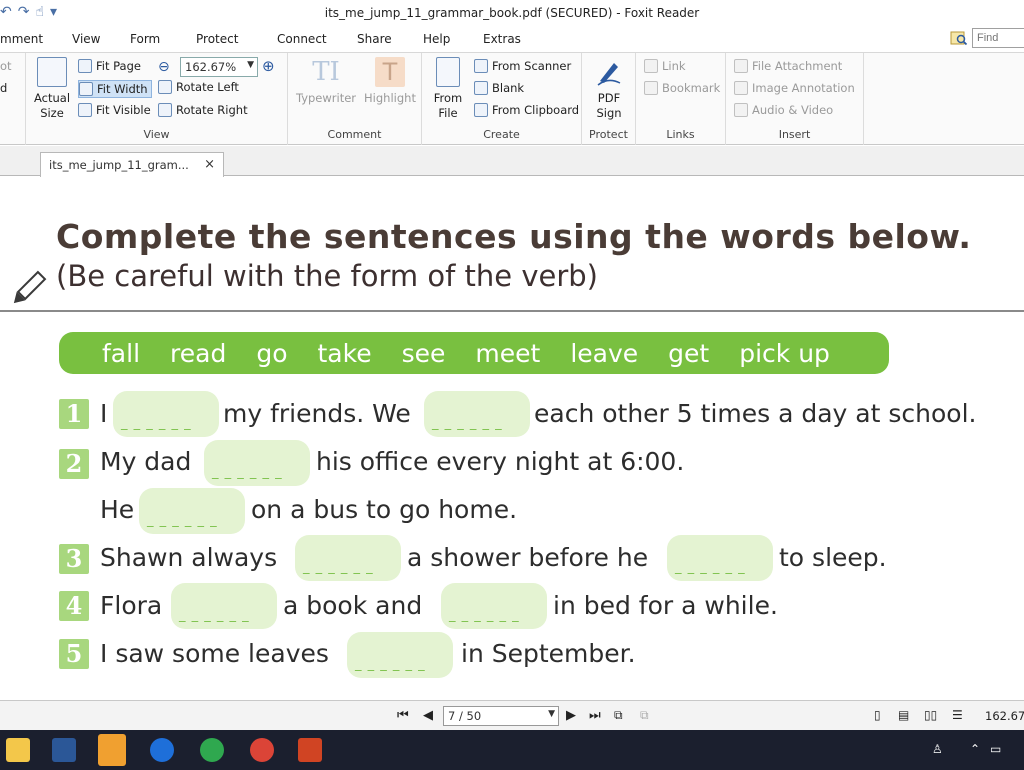  Describe the element at coordinates (262, 750) in the screenshot. I see `chrome-icon` at that location.